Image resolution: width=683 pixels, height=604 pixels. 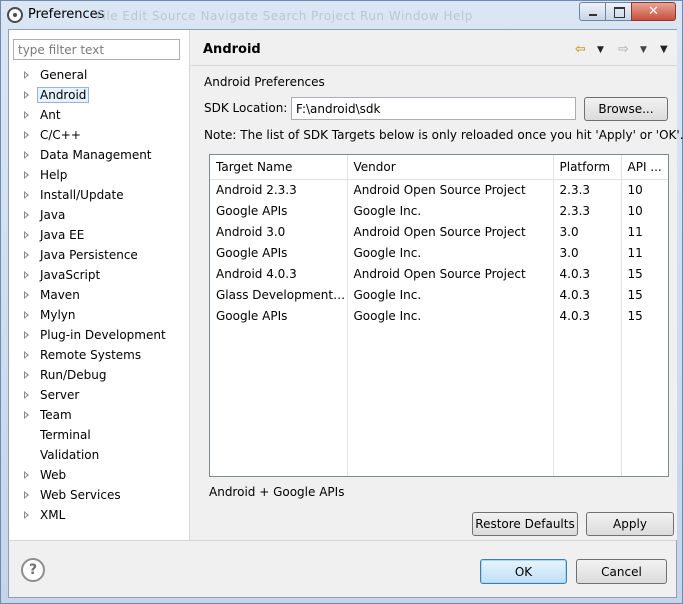 What do you see at coordinates (53, 475) in the screenshot?
I see `tree-item-label: Web` at bounding box center [53, 475].